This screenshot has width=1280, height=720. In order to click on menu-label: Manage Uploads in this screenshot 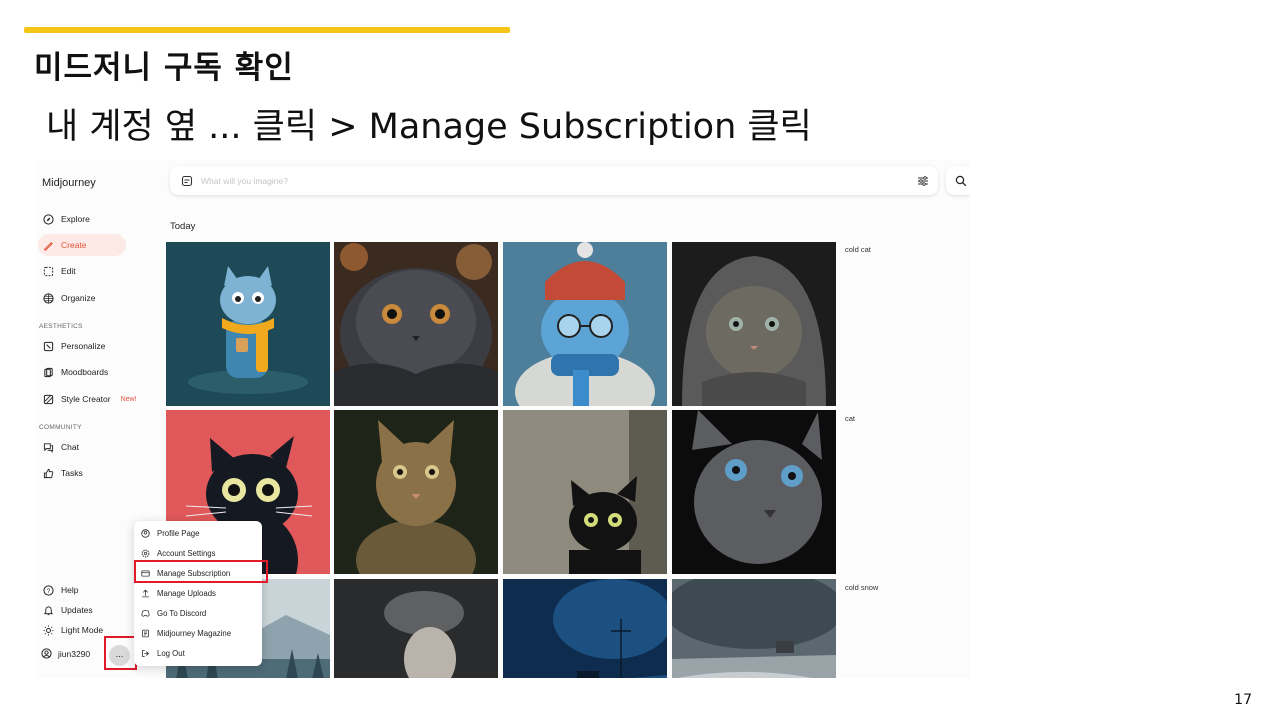, I will do `click(186, 593)`.